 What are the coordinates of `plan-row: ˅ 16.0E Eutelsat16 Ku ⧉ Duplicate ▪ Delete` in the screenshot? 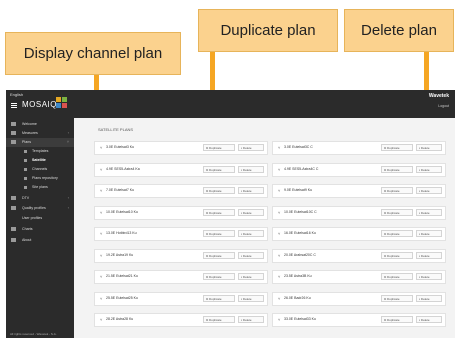 It's located at (359, 234).